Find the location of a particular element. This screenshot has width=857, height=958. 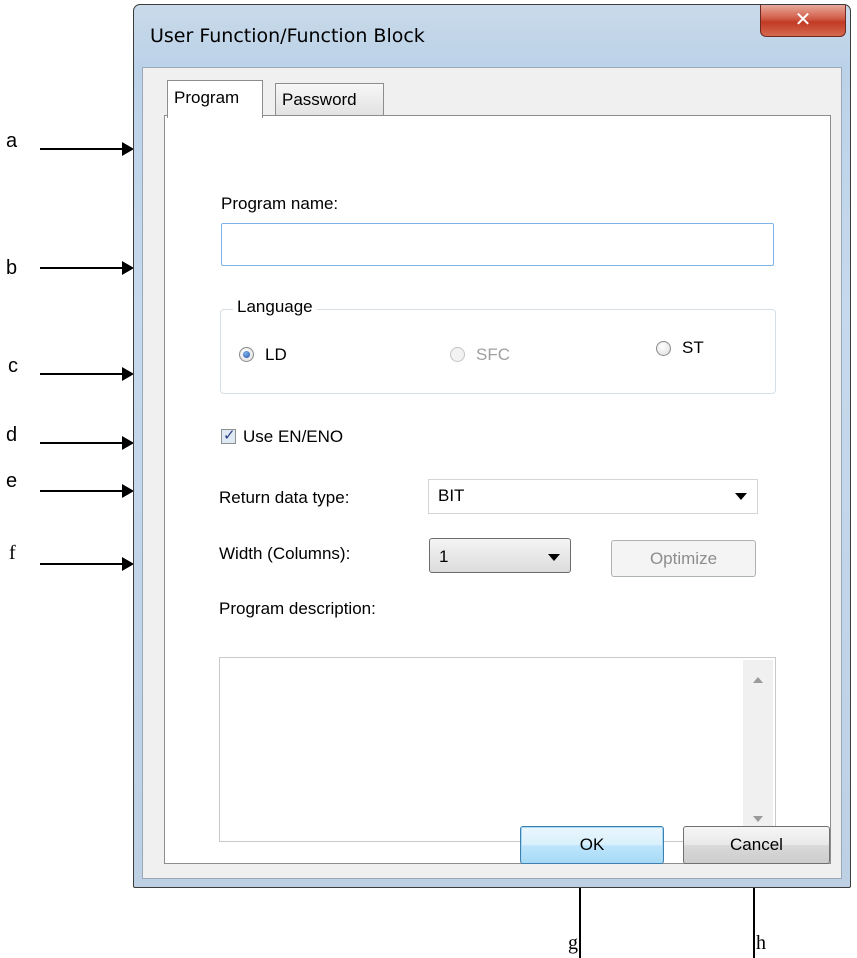

close-button: ✕ is located at coordinates (803, 21).